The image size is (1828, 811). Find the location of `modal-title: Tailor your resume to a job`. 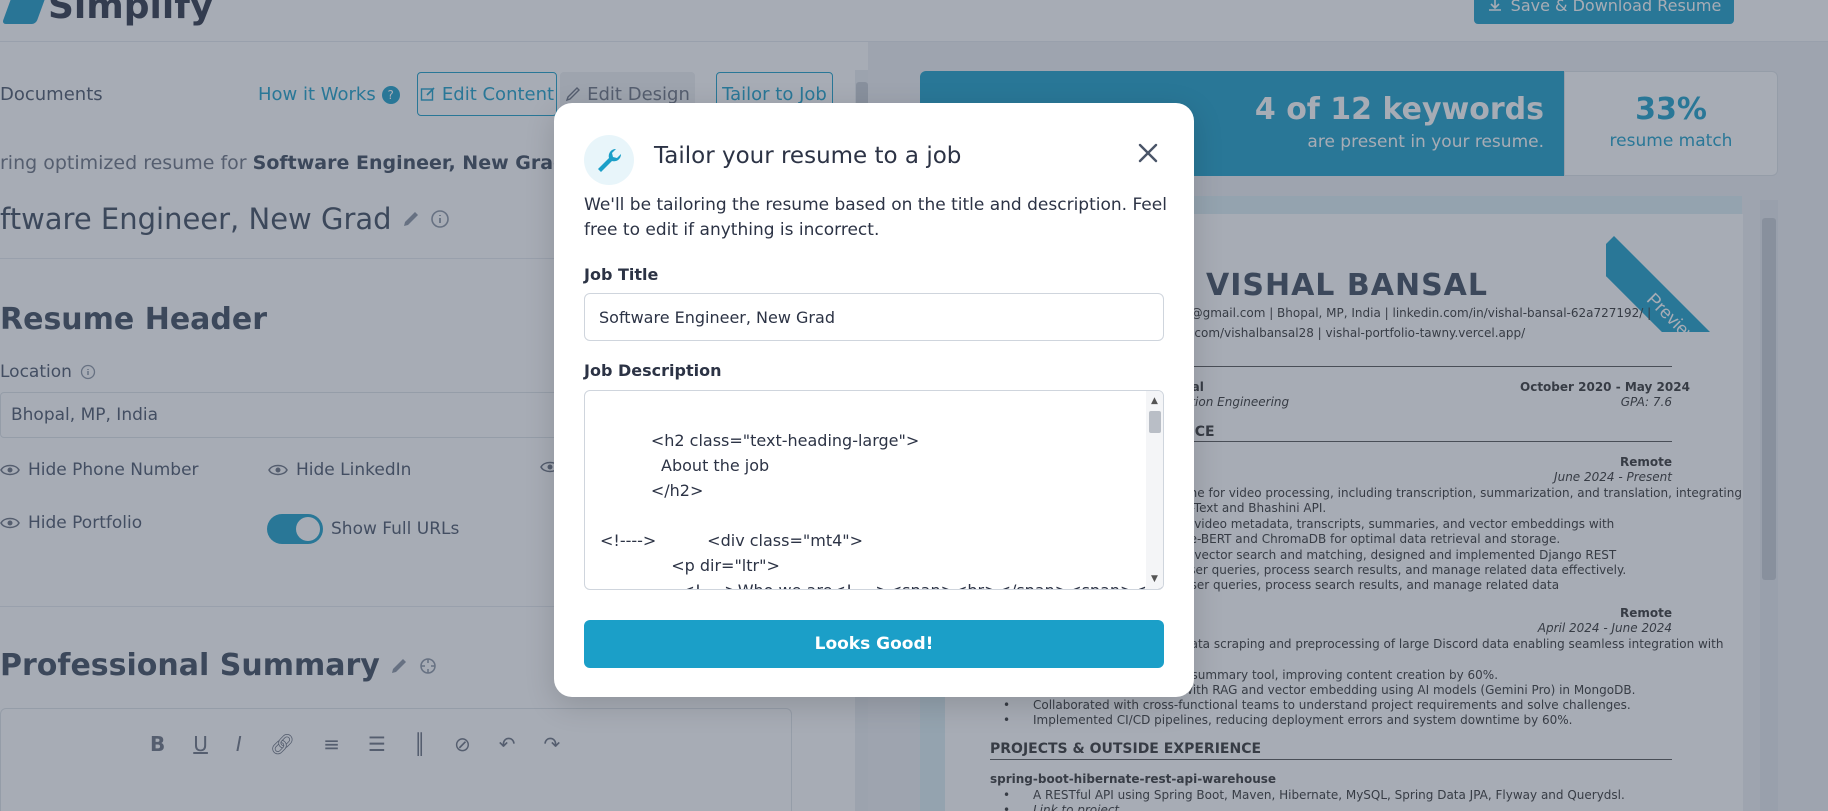

modal-title: Tailor your resume to a job is located at coordinates (808, 156).